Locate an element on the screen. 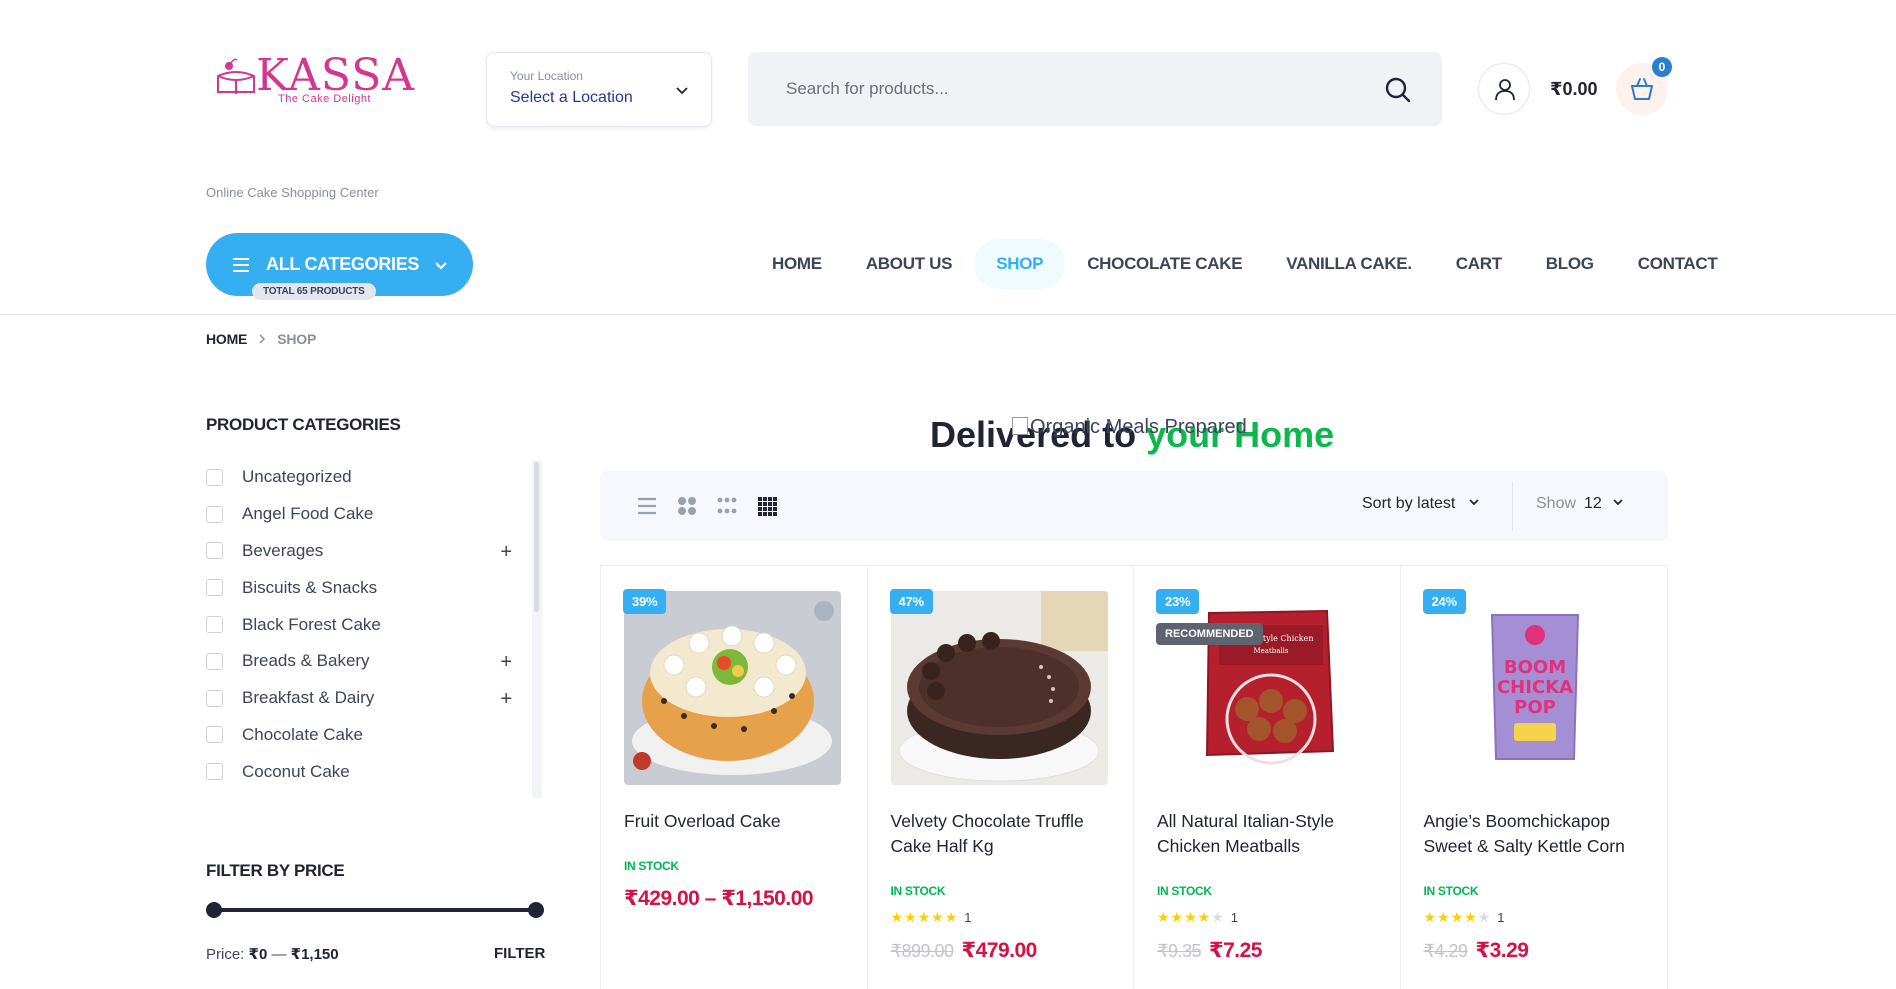 This screenshot has width=1896, height=989. price-current: ₹479.00 is located at coordinates (999, 950).